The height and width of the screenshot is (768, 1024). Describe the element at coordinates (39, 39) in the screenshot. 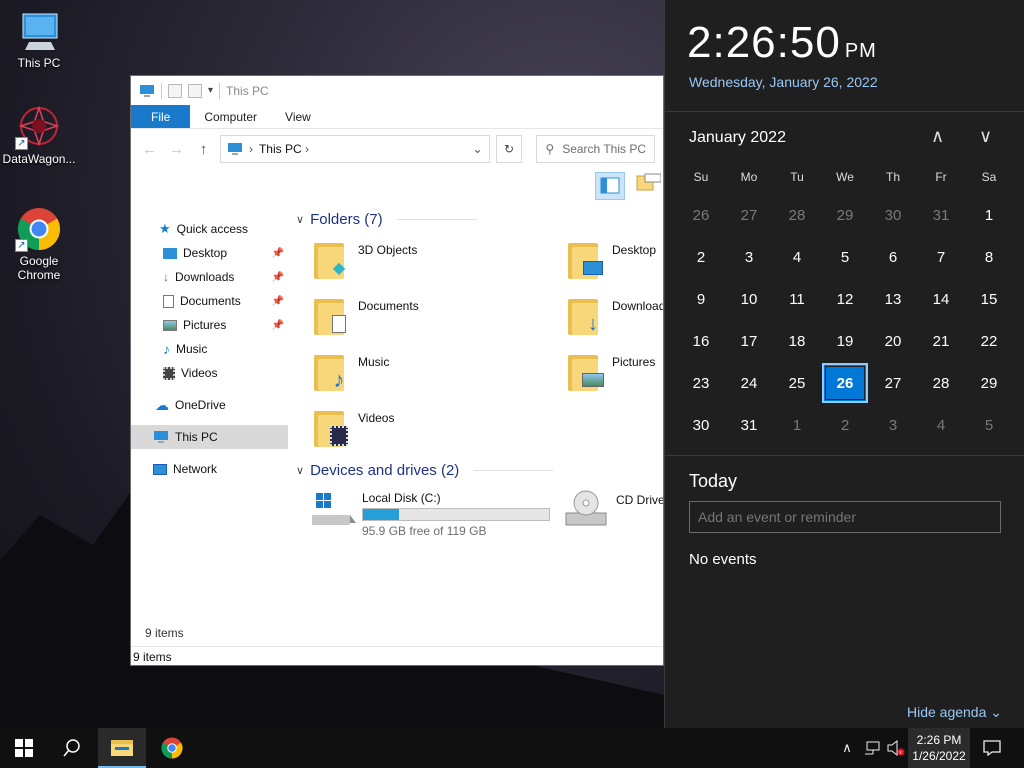

I see `desktop-icon-this-pc: This PC` at that location.